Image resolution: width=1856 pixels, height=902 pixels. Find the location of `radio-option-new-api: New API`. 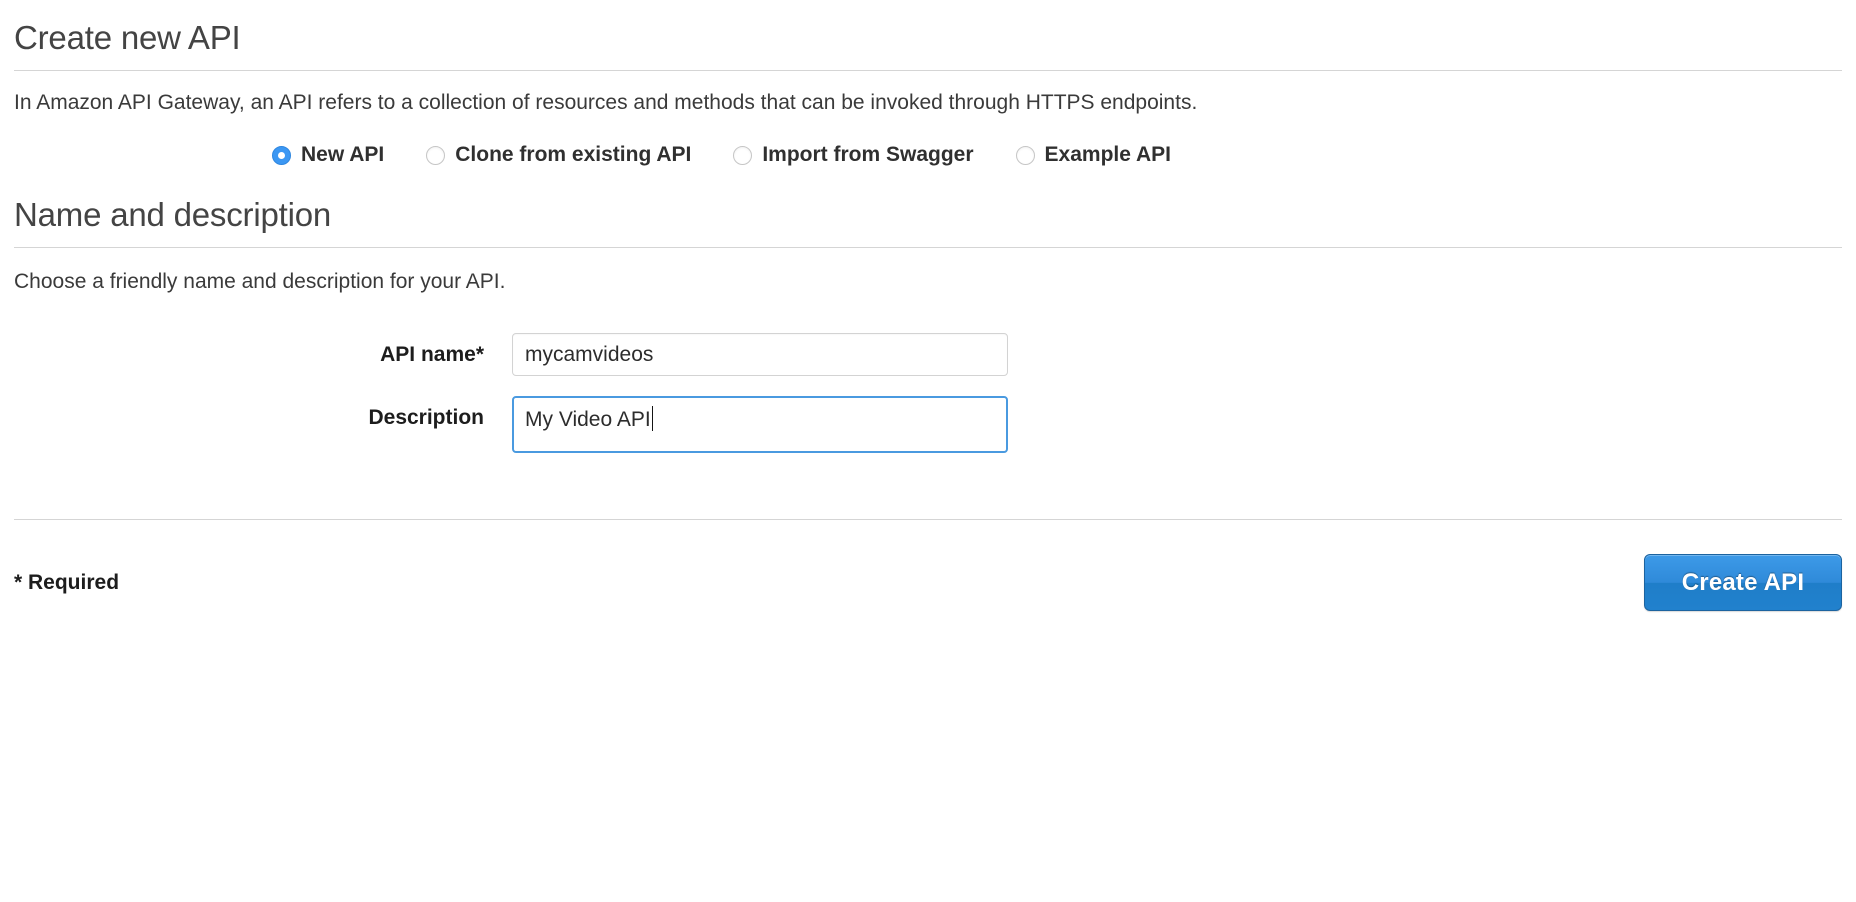

radio-option-new-api: New API is located at coordinates (328, 155).